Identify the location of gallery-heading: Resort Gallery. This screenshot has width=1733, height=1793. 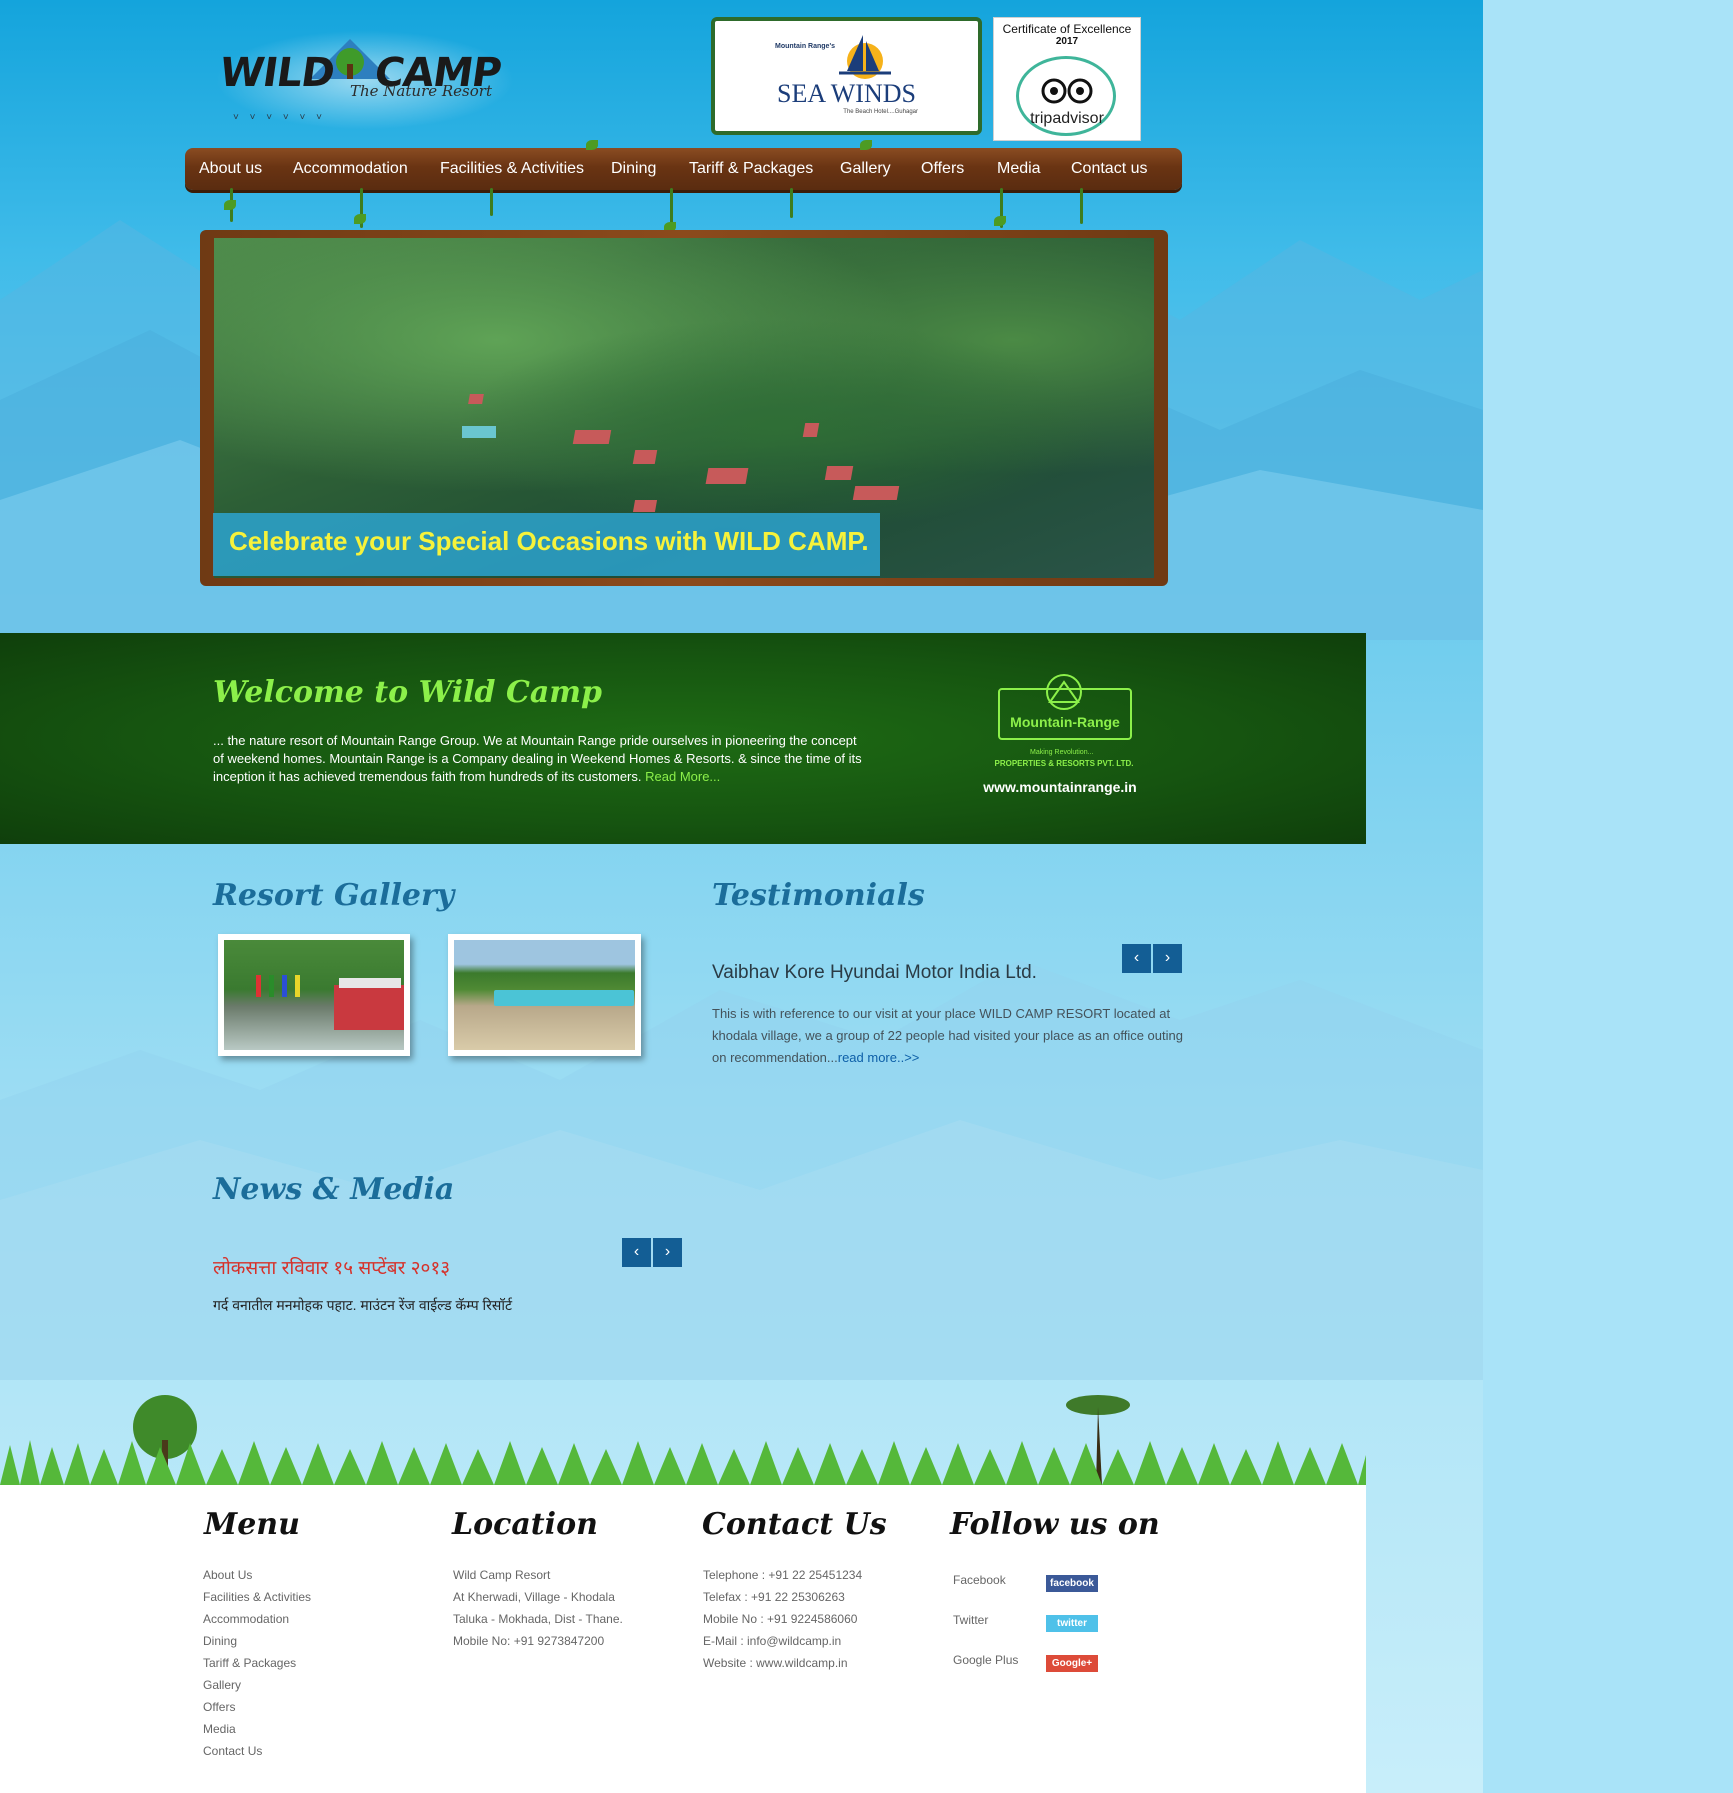
(334, 895).